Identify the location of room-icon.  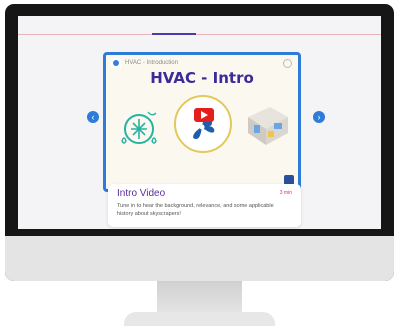
(268, 126).